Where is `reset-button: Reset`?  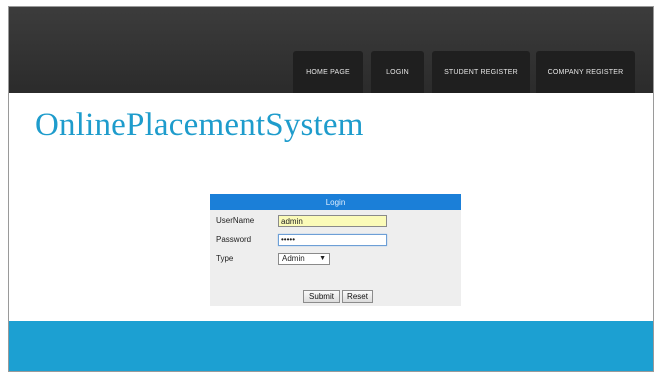
reset-button: Reset is located at coordinates (357, 296).